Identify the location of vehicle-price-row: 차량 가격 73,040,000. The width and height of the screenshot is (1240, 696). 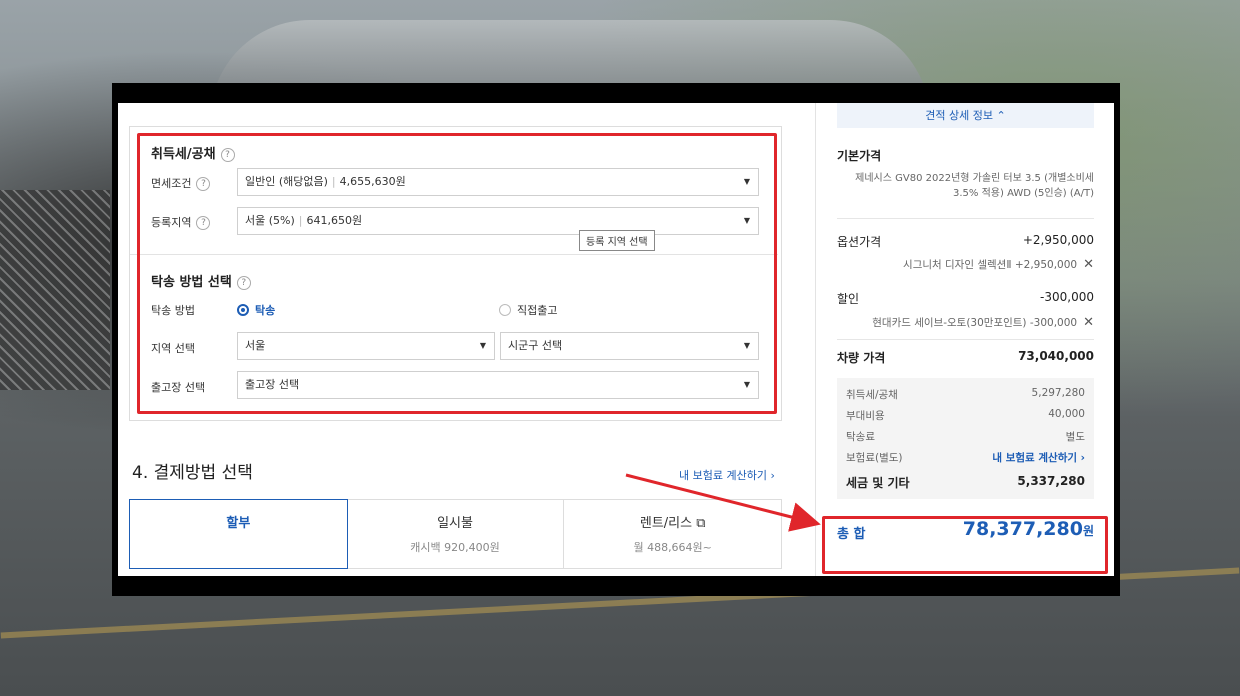
(965, 357).